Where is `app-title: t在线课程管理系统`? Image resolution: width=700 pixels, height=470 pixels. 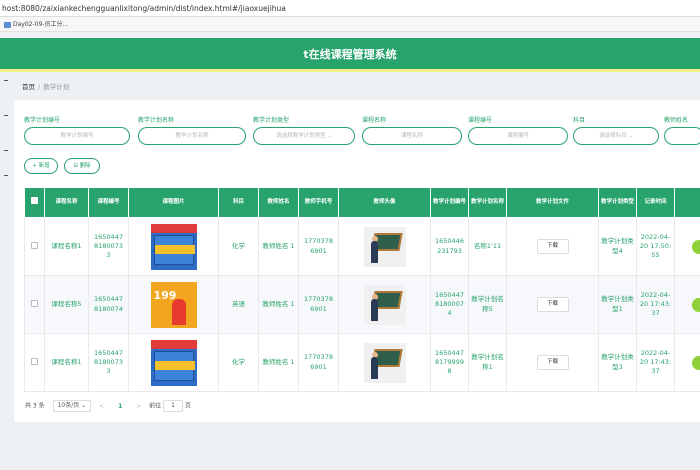 app-title: t在线课程管理系统 is located at coordinates (350, 55).